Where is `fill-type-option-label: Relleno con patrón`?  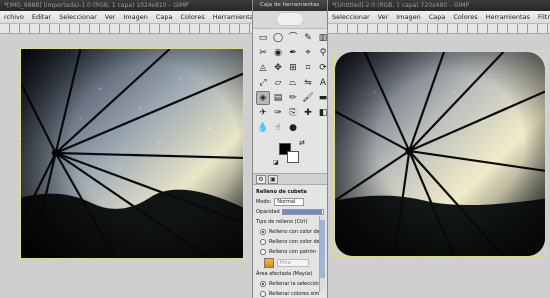
fill-type-option-label: Relleno con patrón is located at coordinates (292, 252).